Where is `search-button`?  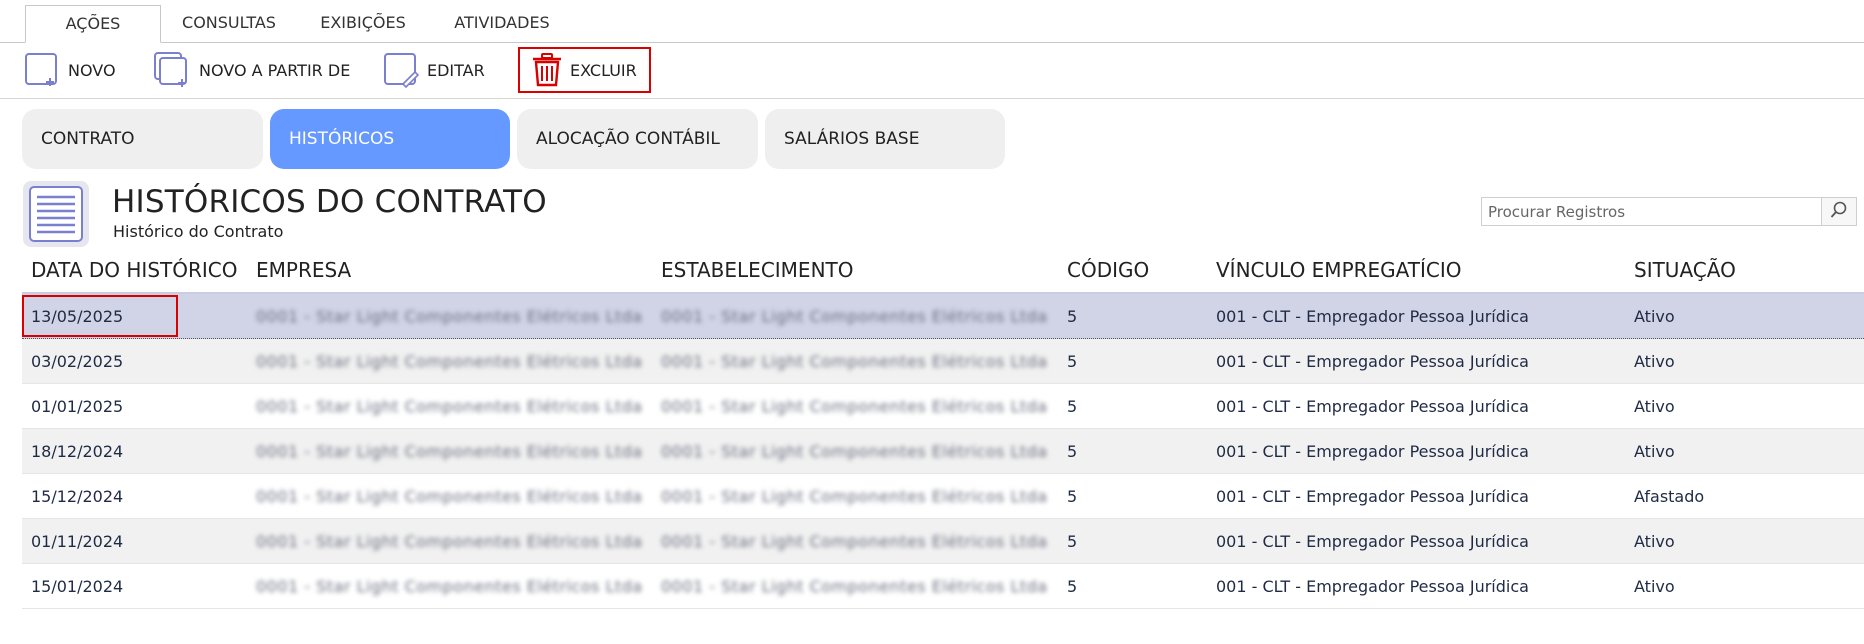 search-button is located at coordinates (1838, 211).